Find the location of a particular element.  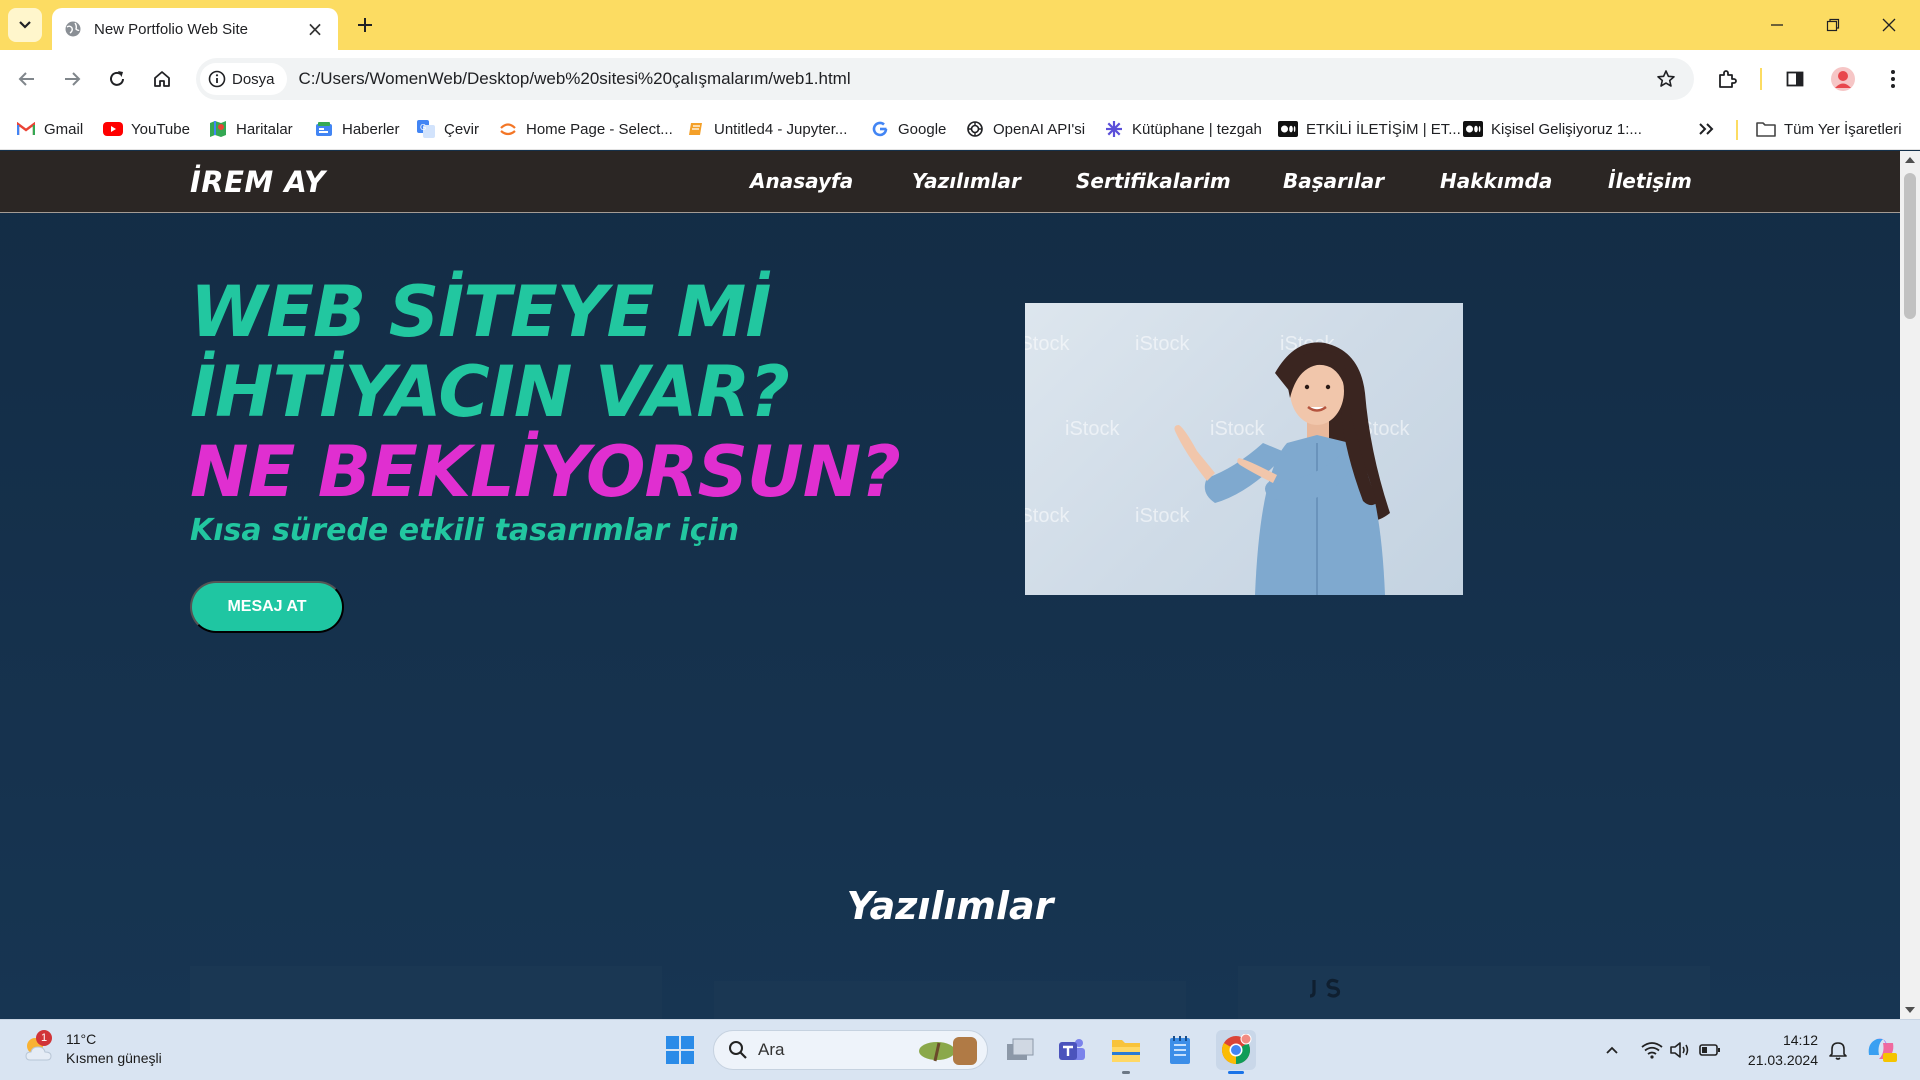

bookmark-cevir: G Çevir is located at coordinates (447, 129).